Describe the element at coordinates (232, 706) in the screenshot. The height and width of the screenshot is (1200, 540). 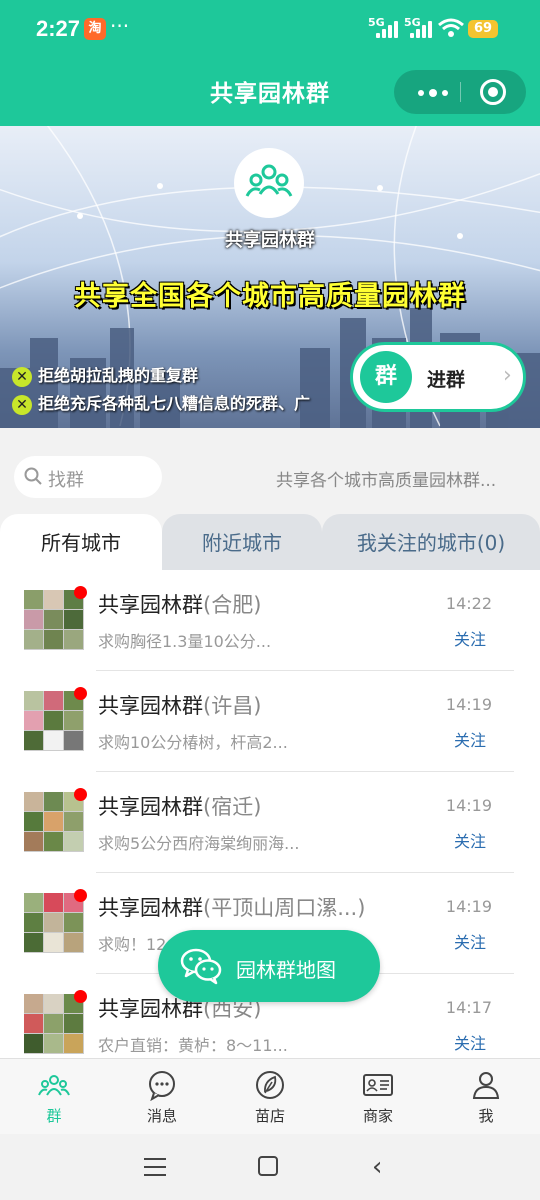
I see `group-city: (许昌)` at that location.